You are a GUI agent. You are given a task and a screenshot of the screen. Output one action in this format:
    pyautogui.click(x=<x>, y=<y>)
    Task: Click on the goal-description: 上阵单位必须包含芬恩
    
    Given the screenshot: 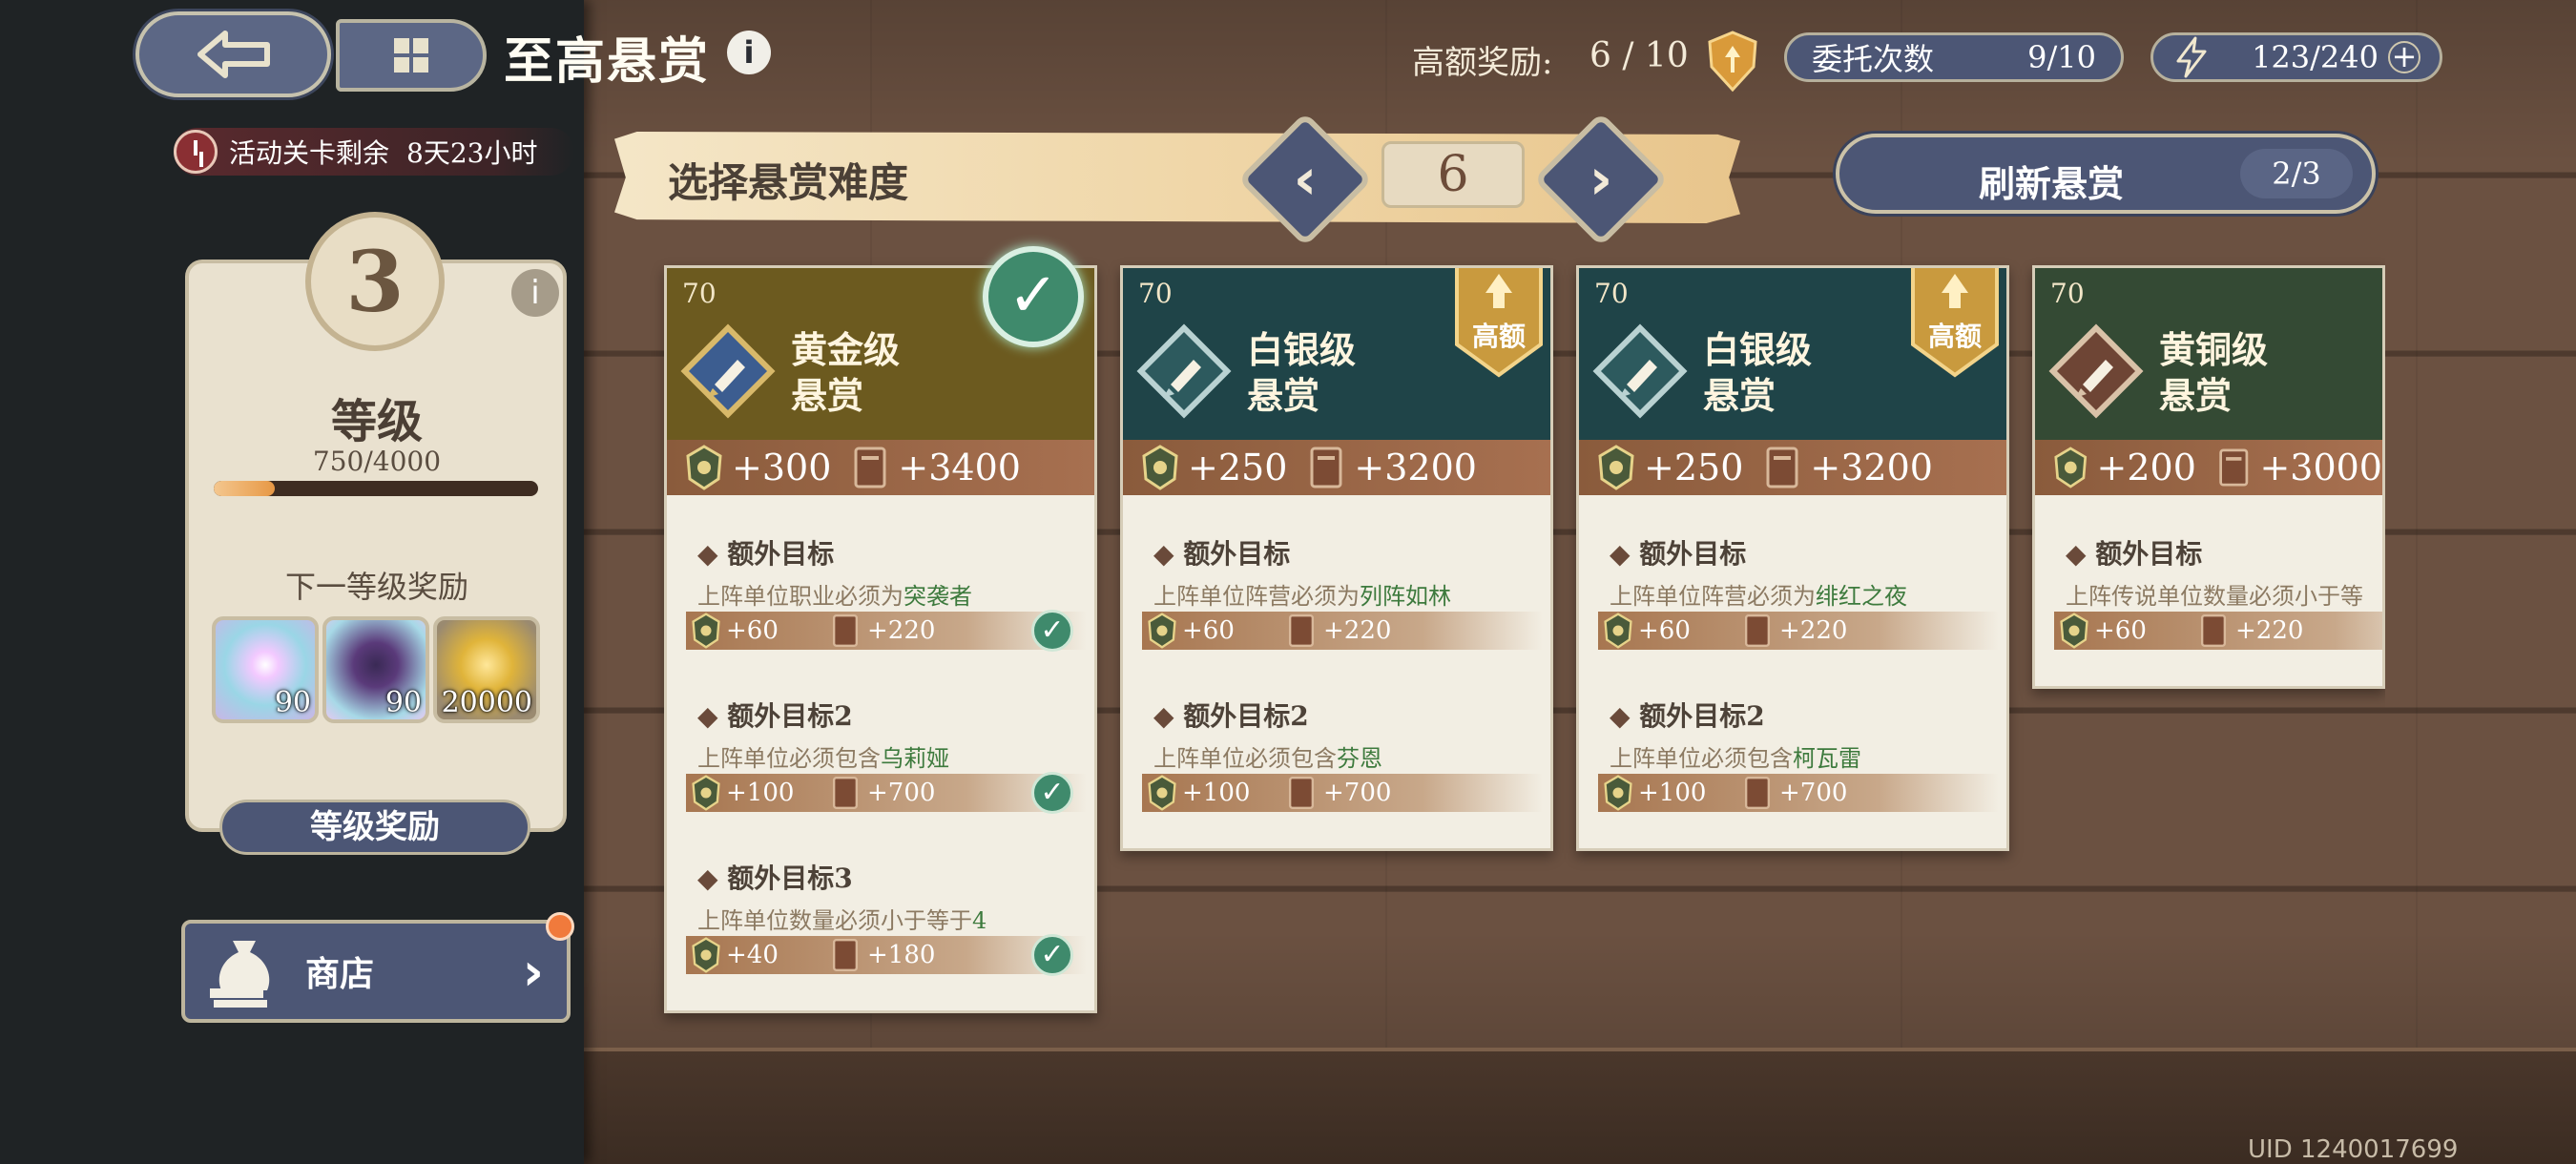 What is the action you would take?
    pyautogui.click(x=1351, y=756)
    